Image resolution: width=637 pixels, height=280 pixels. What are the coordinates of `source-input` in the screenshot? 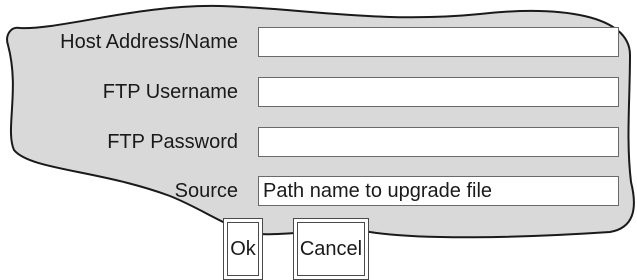 It's located at (438, 191).